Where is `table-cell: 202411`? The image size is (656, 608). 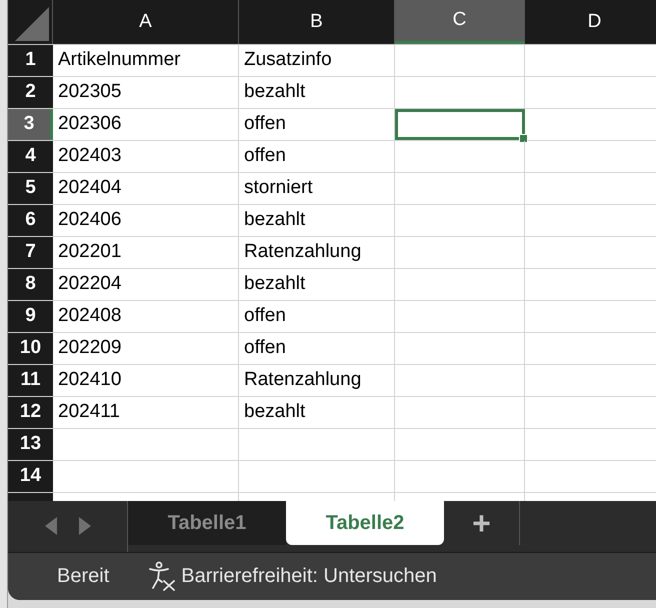
table-cell: 202411 is located at coordinates (146, 412).